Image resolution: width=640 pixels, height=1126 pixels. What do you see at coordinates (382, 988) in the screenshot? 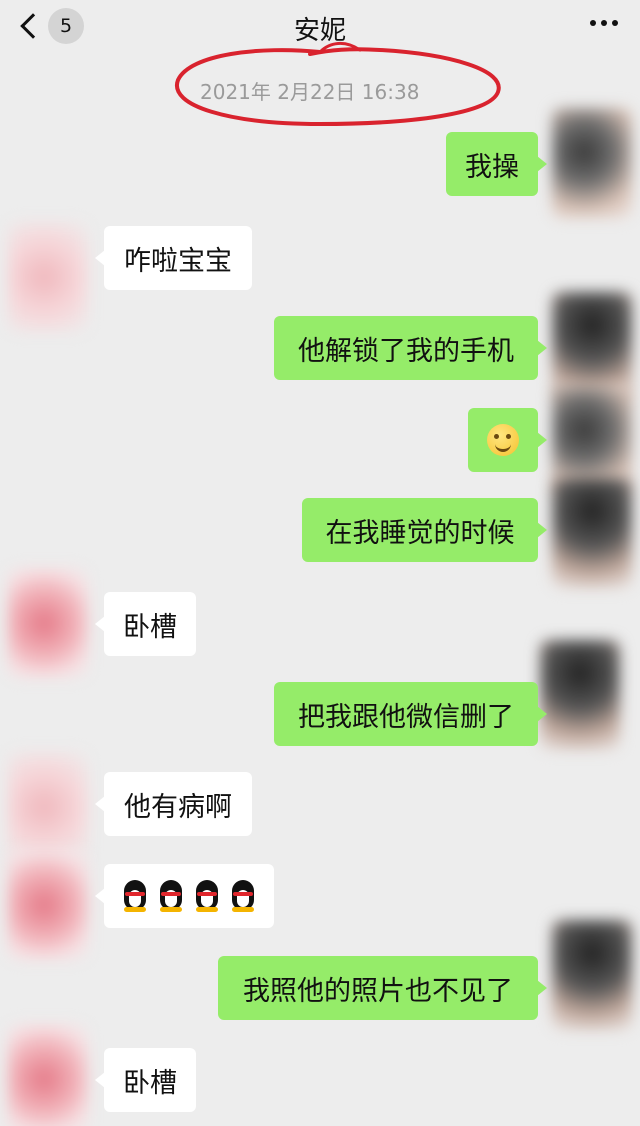
I see `message-bubble-sent: 我照他的照片也不见了` at bounding box center [382, 988].